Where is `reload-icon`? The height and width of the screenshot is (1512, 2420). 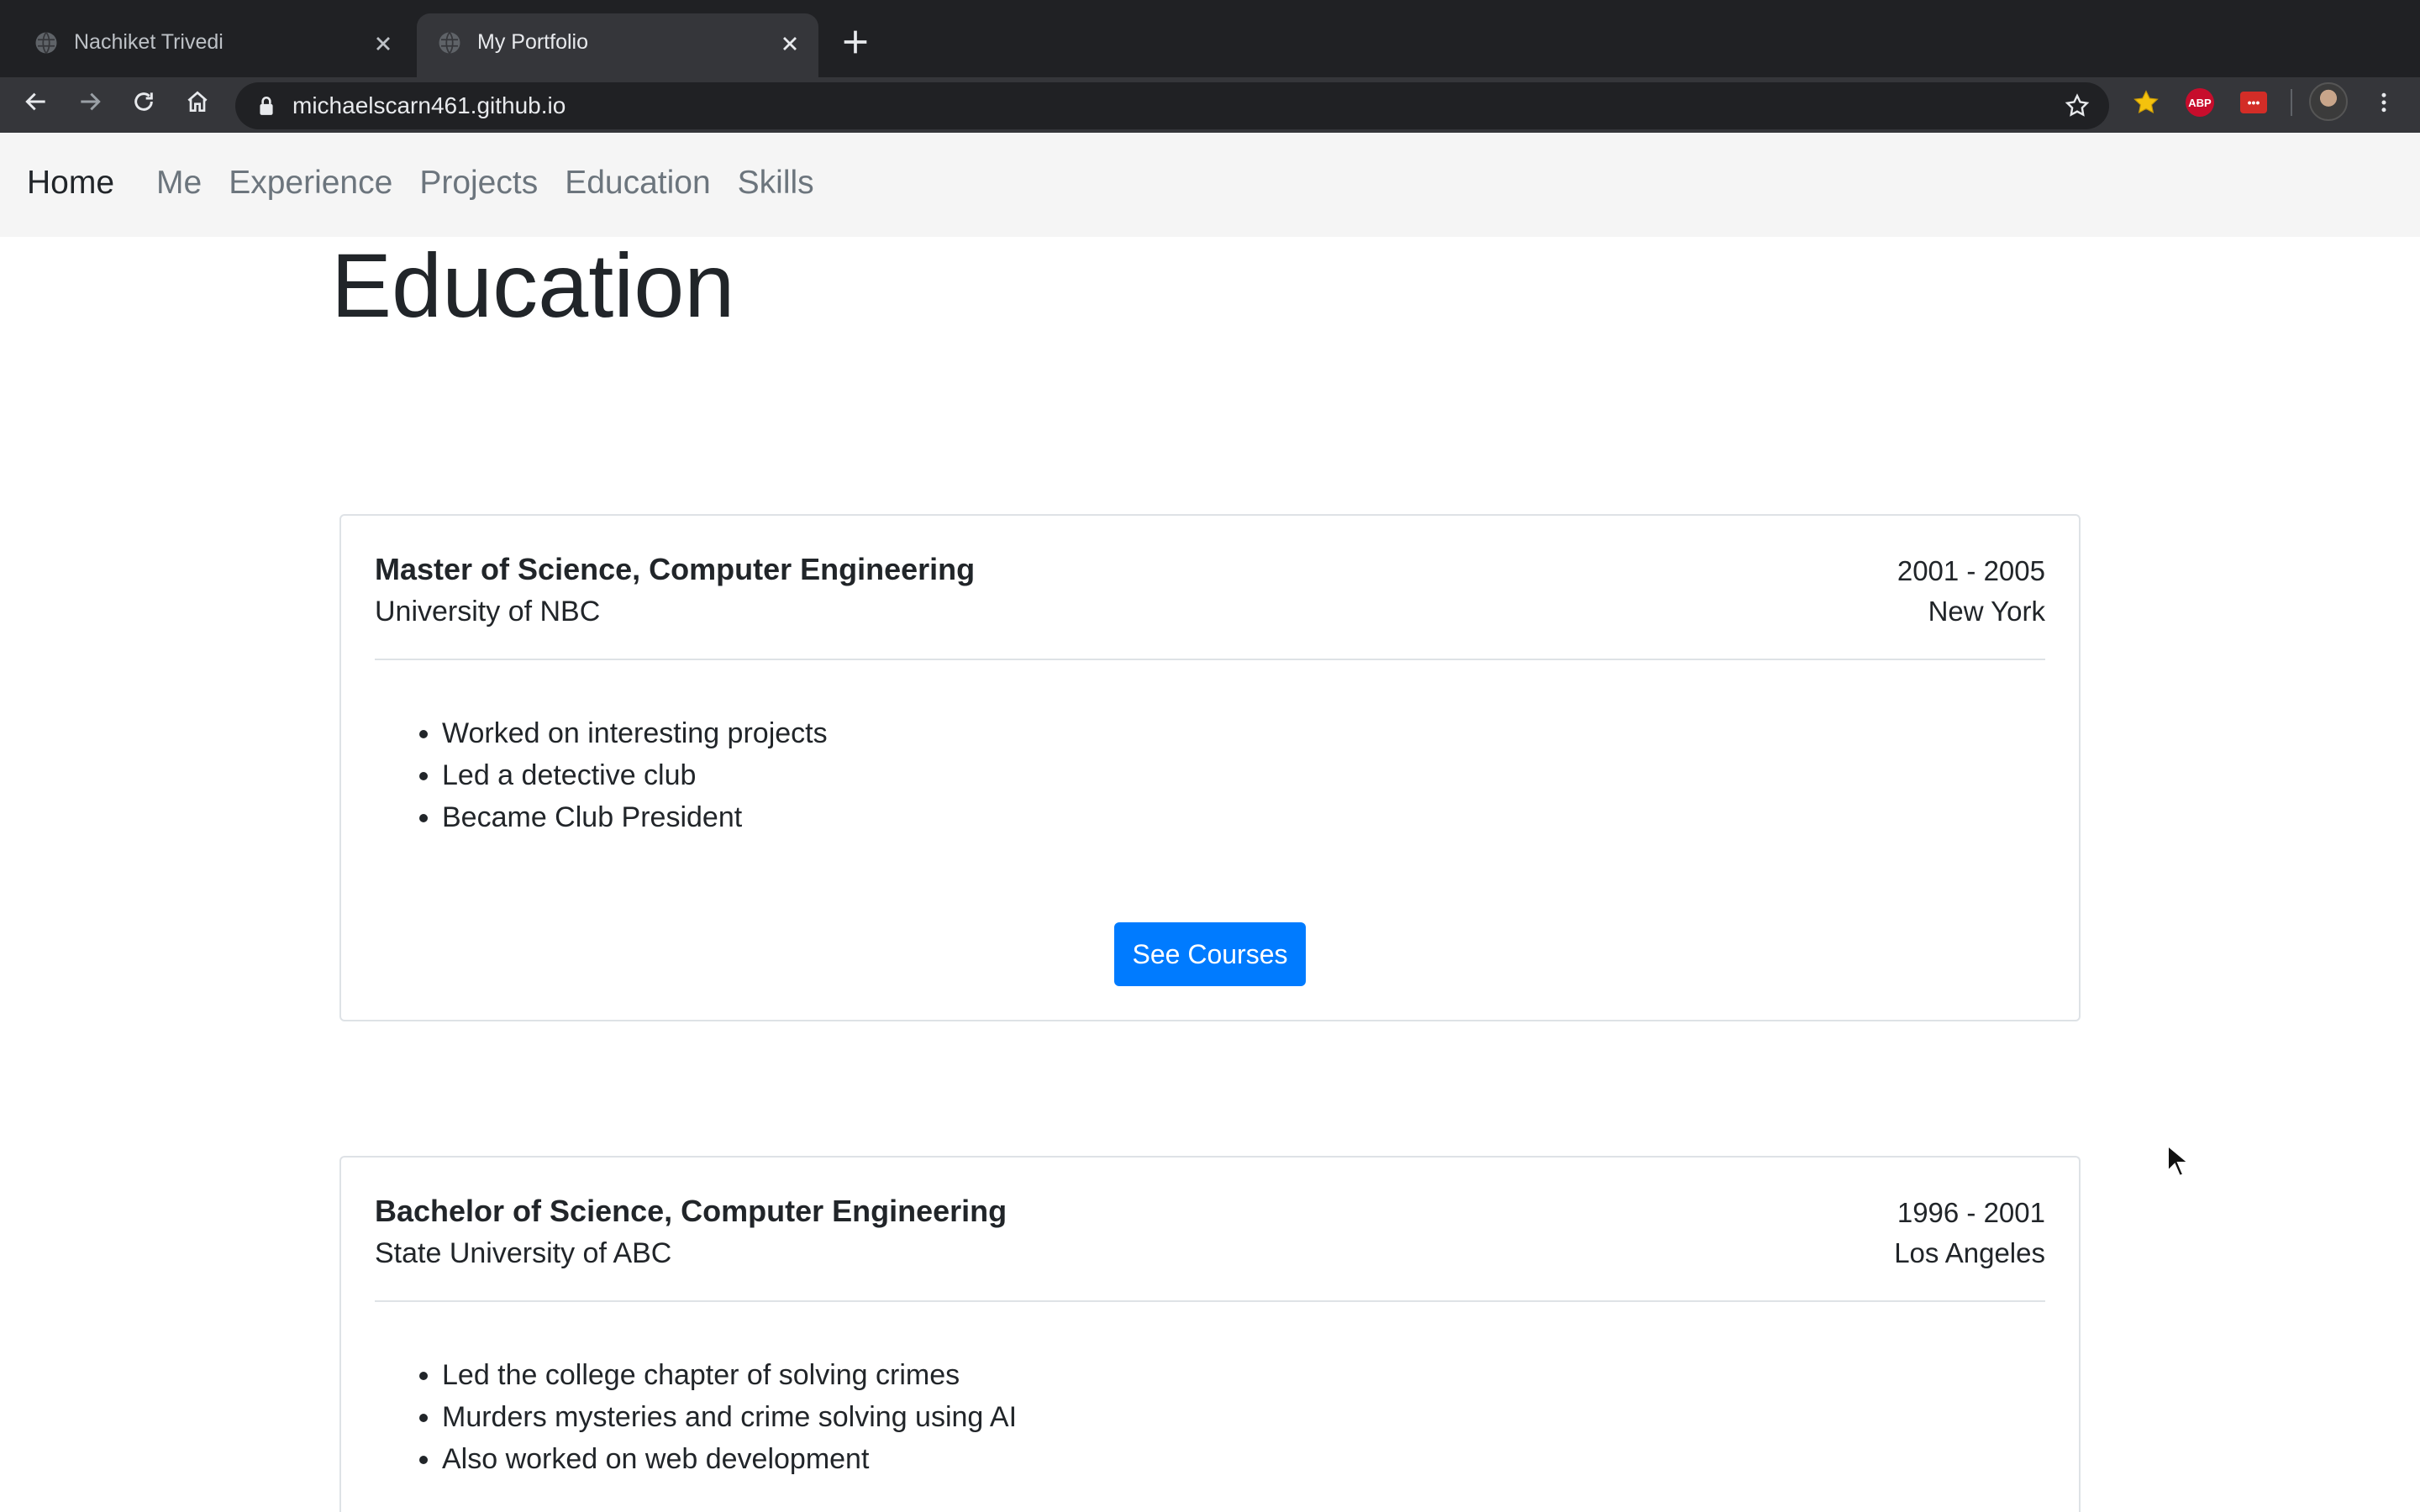
reload-icon is located at coordinates (143, 101).